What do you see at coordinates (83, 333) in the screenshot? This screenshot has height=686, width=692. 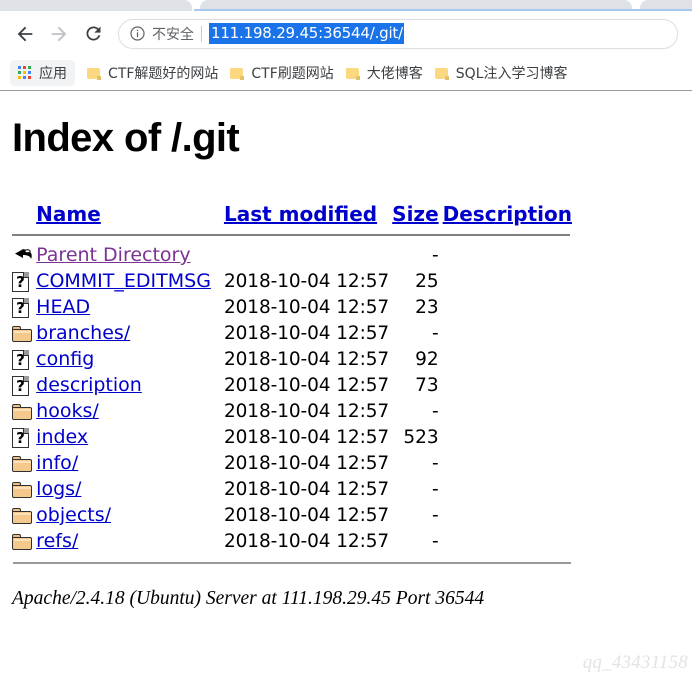 I see `entry-link: branches/` at bounding box center [83, 333].